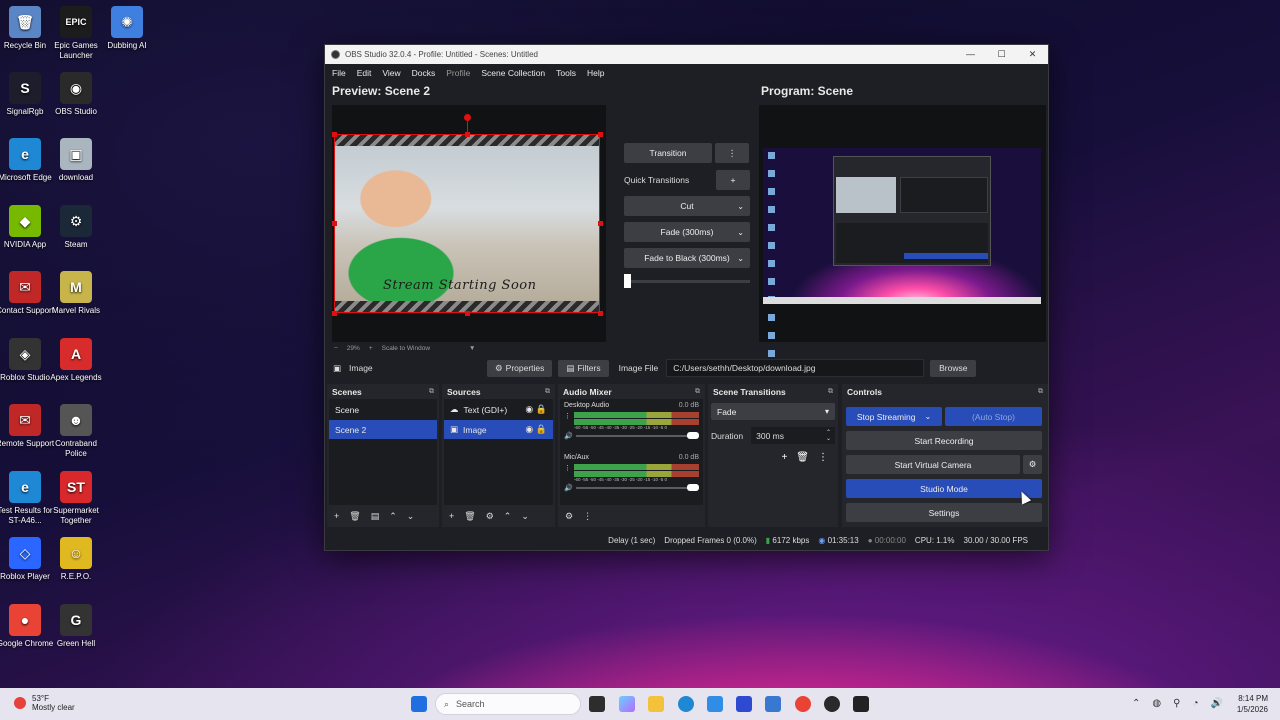  What do you see at coordinates (76, 626) in the screenshot?
I see `desktop-icon-green-hell: G Green Hell` at bounding box center [76, 626].